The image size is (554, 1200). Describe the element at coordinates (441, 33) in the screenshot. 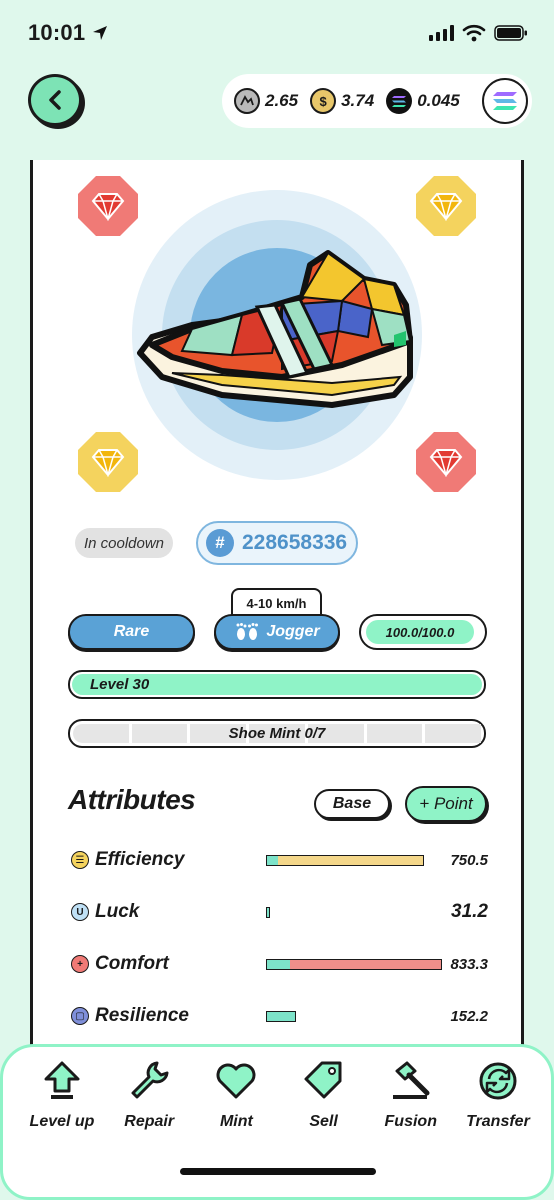

I see `cellular-signal-icon` at that location.